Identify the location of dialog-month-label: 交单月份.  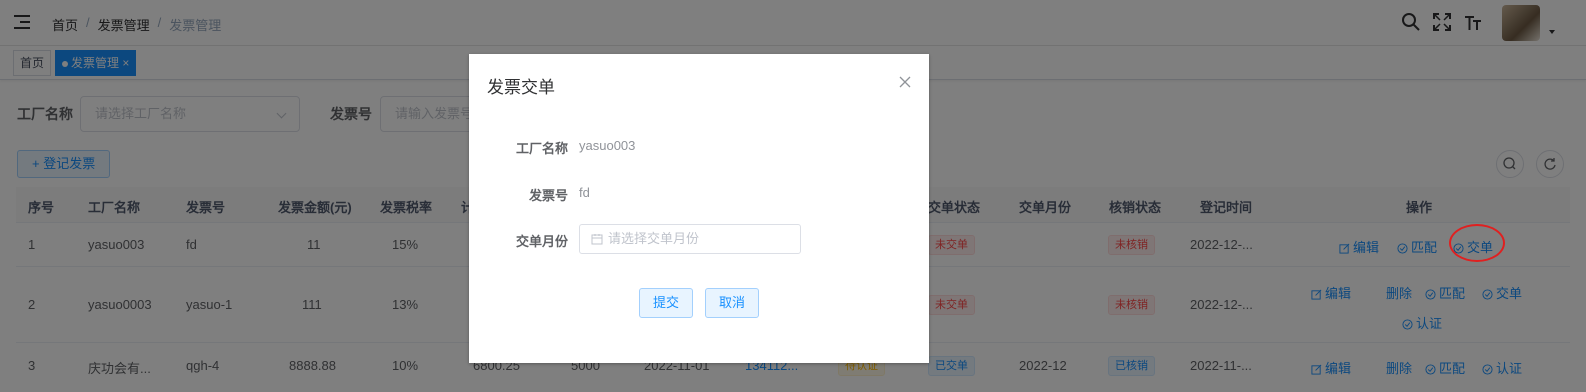
(541, 241).